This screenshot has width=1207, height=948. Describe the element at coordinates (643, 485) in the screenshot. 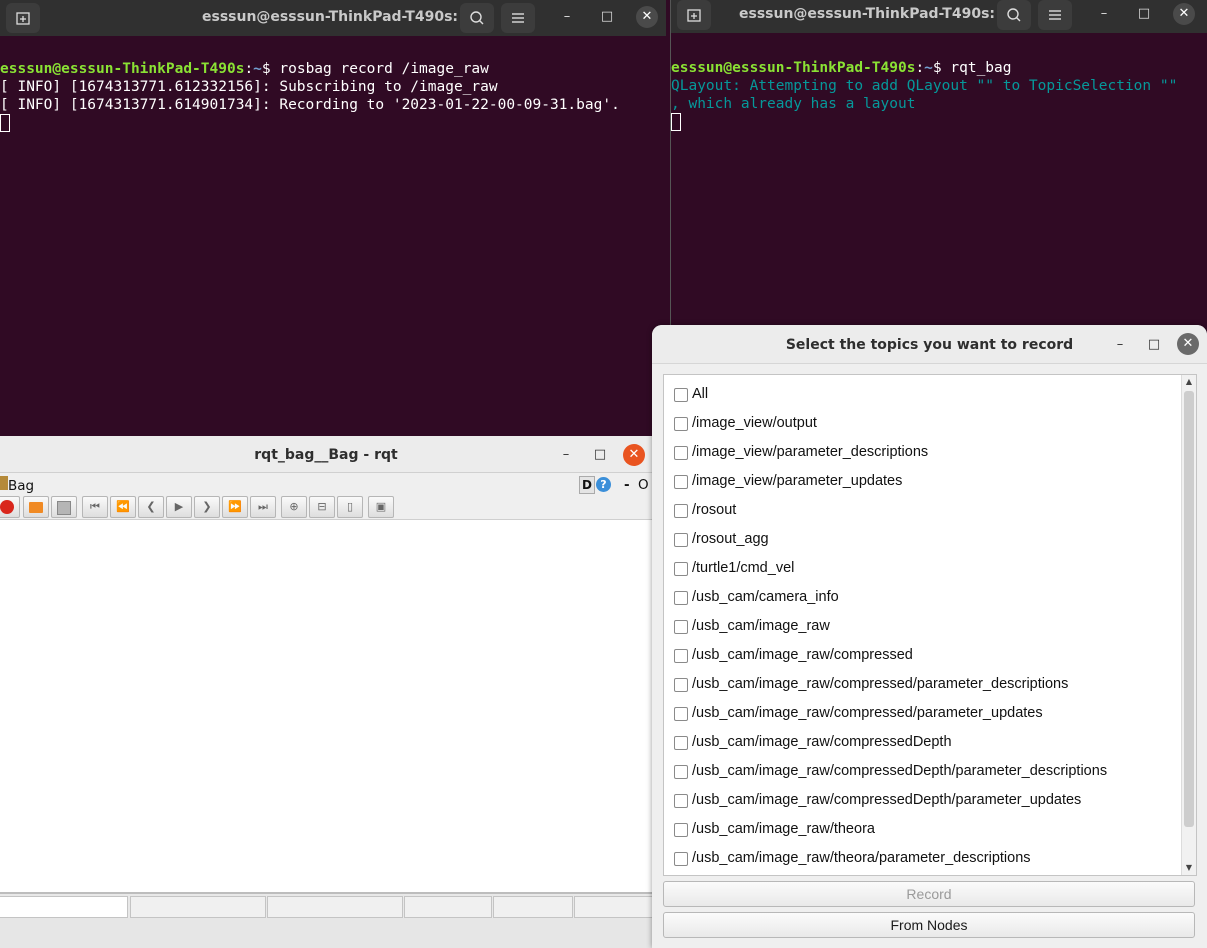

I see `close-plugin-button: O` at that location.